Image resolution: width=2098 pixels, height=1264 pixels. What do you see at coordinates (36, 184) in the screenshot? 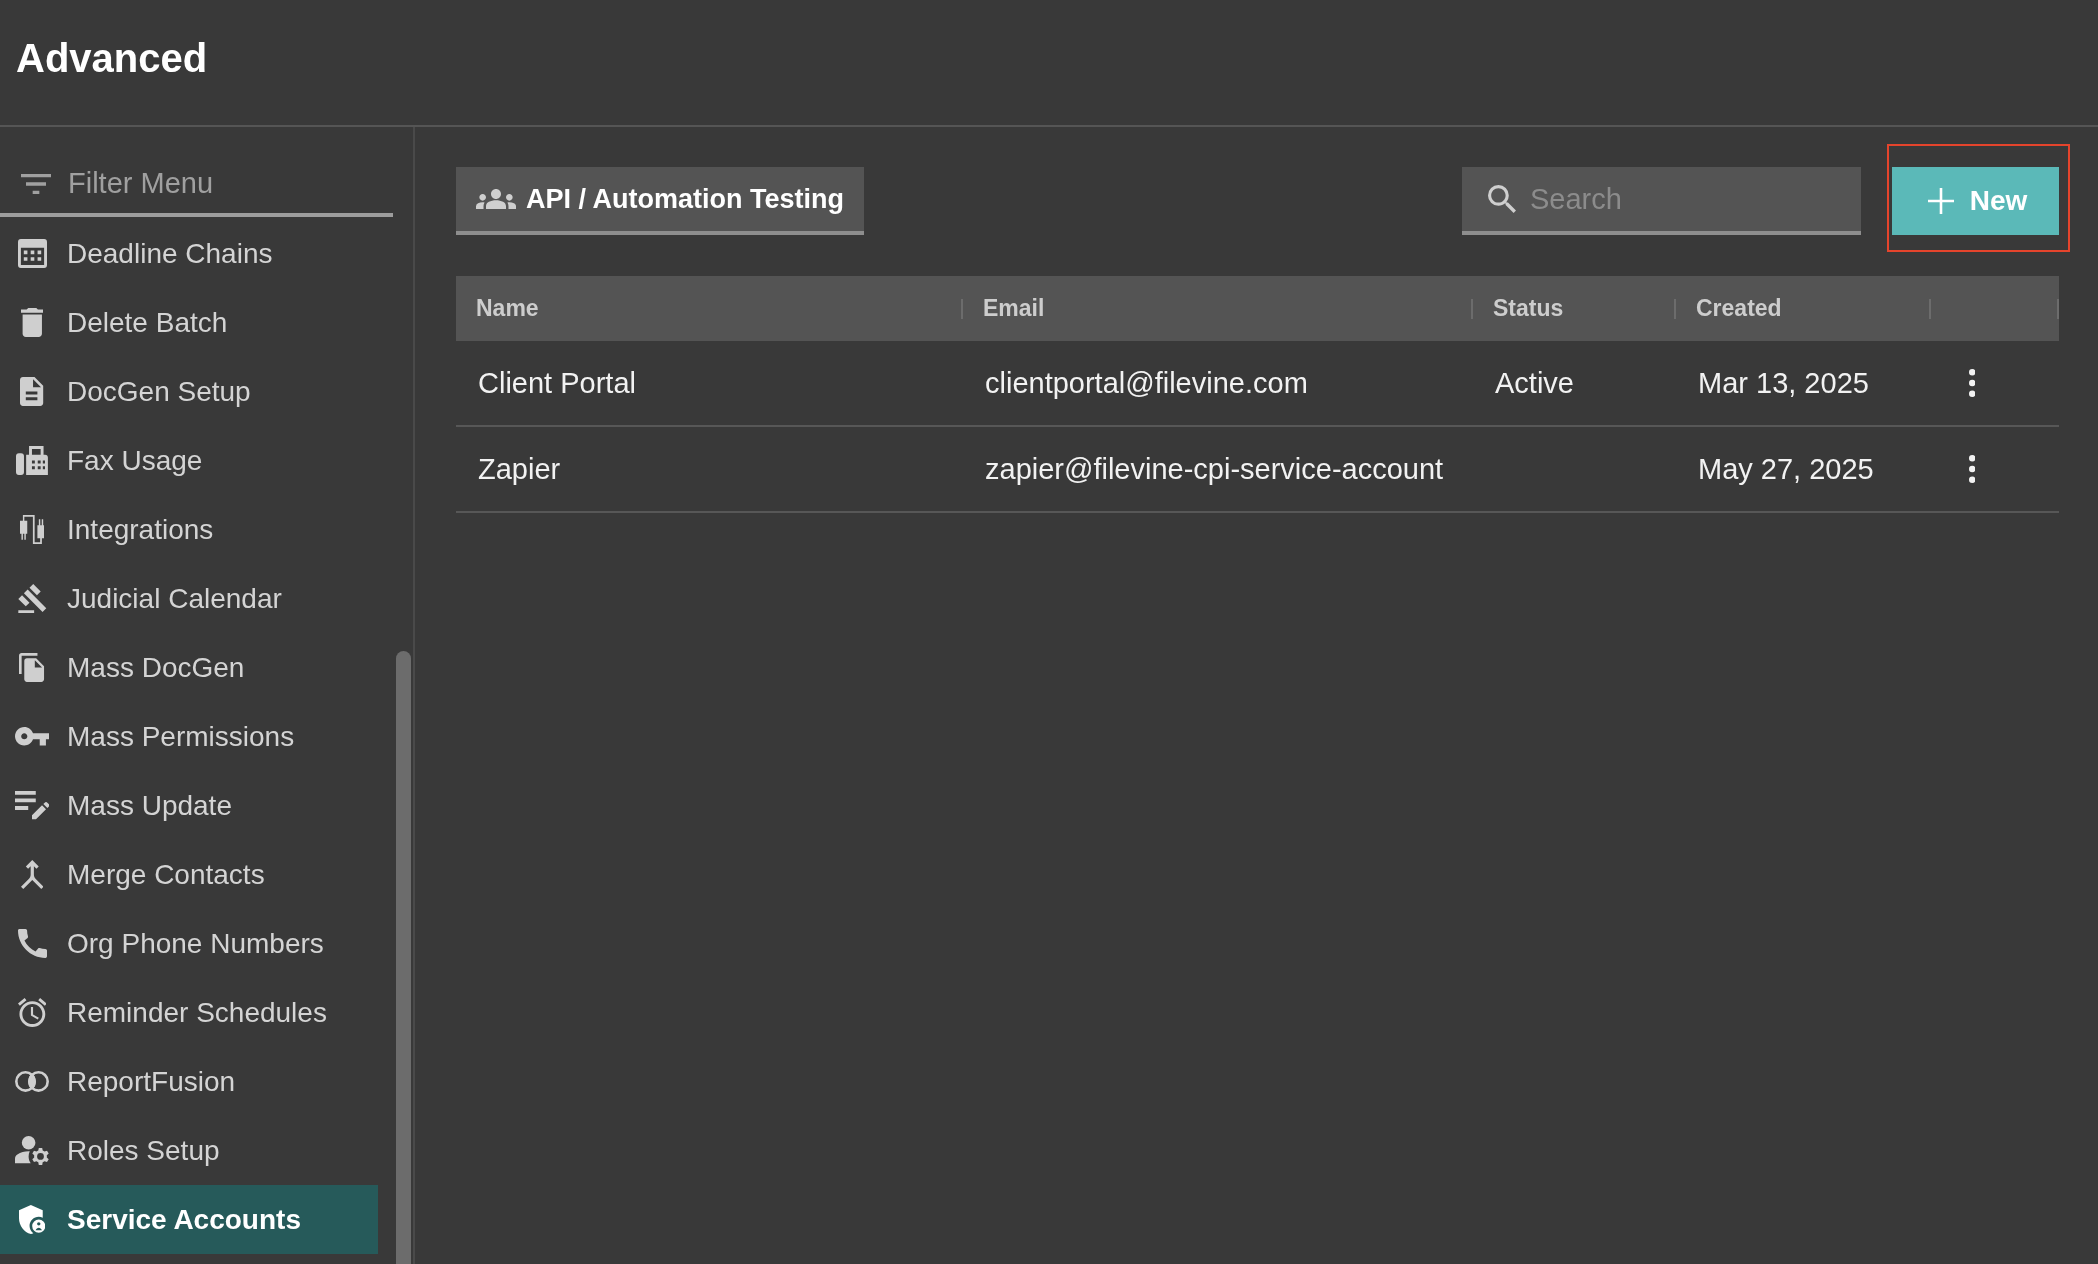
I see `filter-icon` at bounding box center [36, 184].